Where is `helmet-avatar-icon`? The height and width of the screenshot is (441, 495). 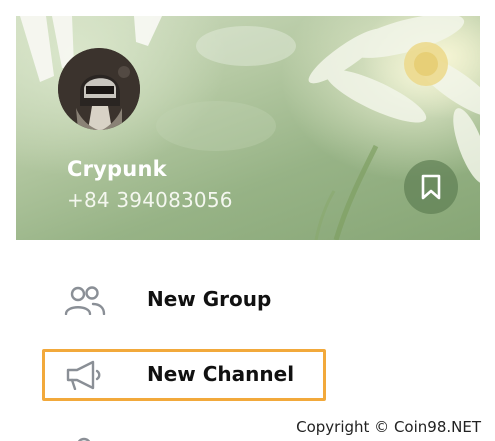 helmet-avatar-icon is located at coordinates (99, 89).